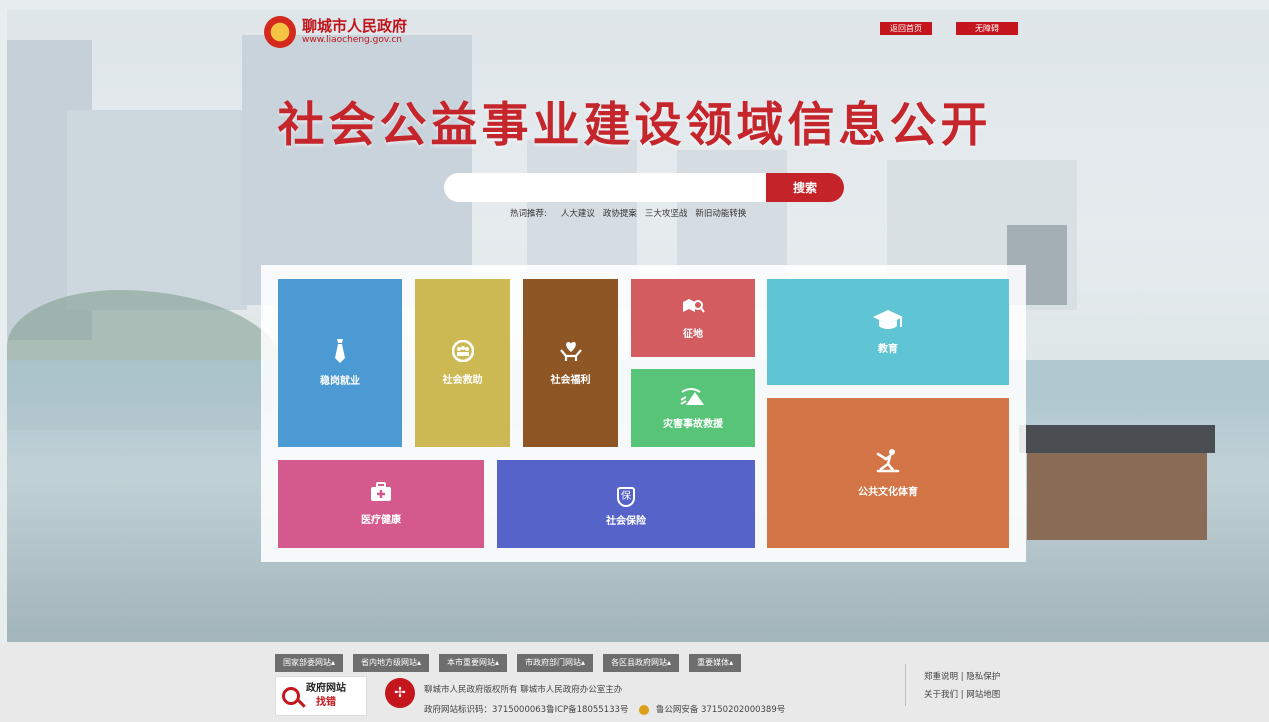 This screenshot has height=722, width=1269. Describe the element at coordinates (605, 187) in the screenshot. I see `search-input` at that location.